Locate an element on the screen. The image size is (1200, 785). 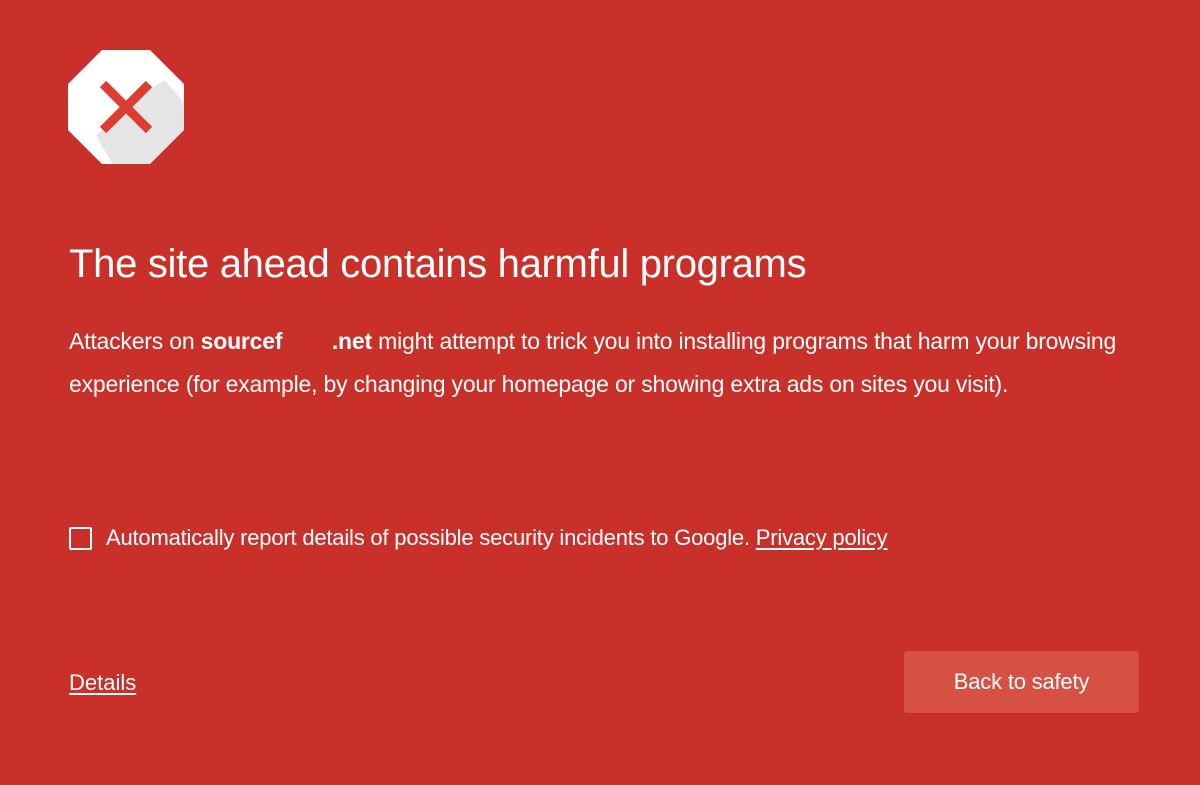
stop-sign-x-icon is located at coordinates (126, 107).